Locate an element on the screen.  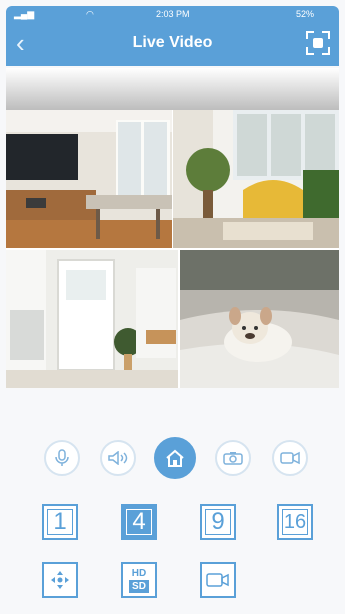
split-4-label: 4 is located at coordinates (139, 521).